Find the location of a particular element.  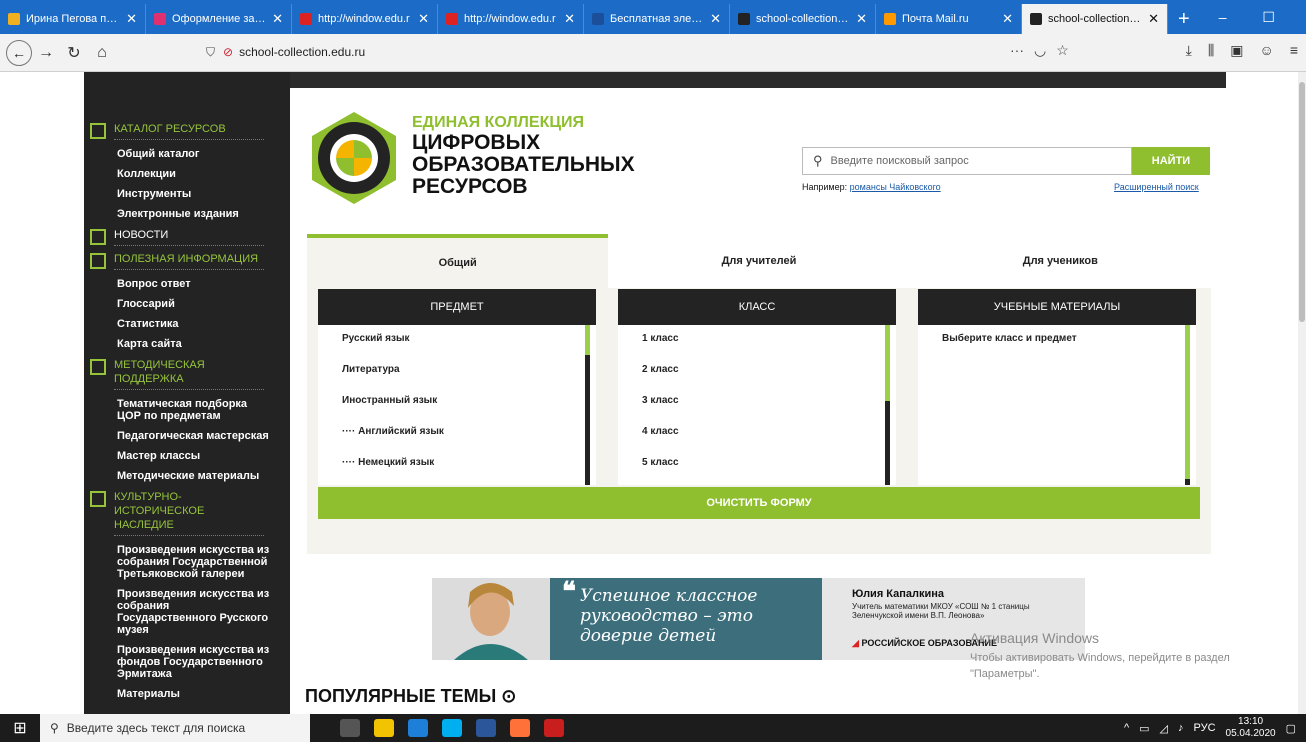

maximize-button: ☐ is located at coordinates (1269, 17).